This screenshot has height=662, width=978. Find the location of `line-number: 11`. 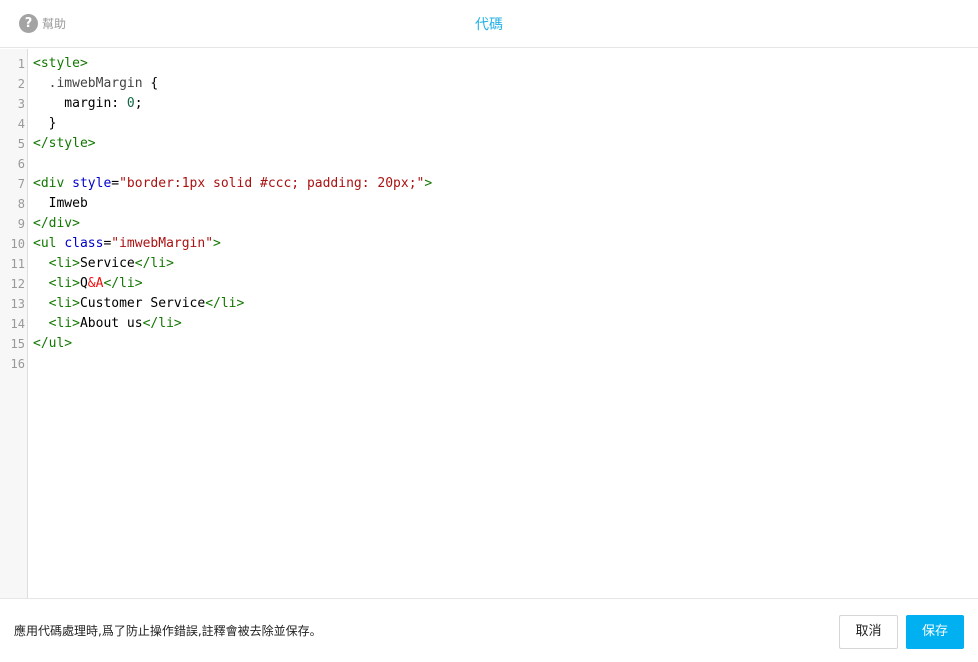

line-number: 11 is located at coordinates (17, 264).